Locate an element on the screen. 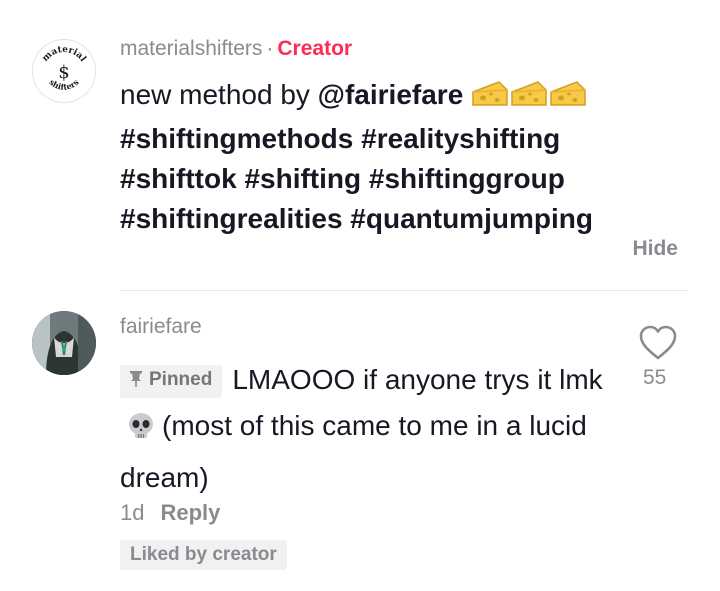 This screenshot has width=720, height=591. reply-username: fairiefare is located at coordinates (161, 327).